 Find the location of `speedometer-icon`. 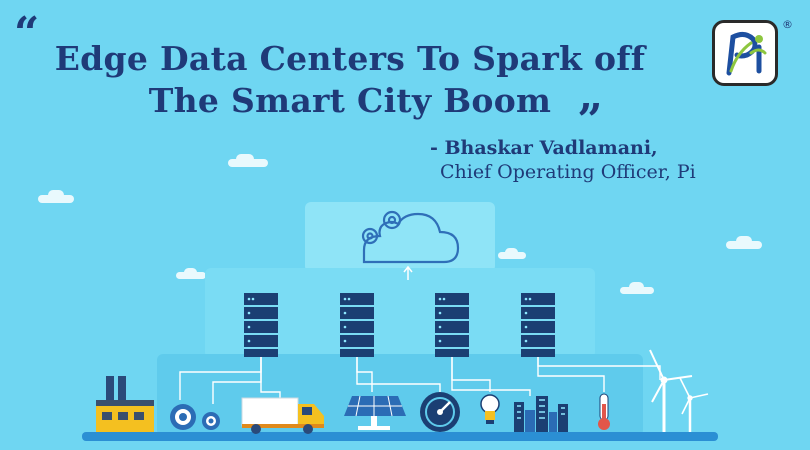

speedometer-icon is located at coordinates (440, 412).